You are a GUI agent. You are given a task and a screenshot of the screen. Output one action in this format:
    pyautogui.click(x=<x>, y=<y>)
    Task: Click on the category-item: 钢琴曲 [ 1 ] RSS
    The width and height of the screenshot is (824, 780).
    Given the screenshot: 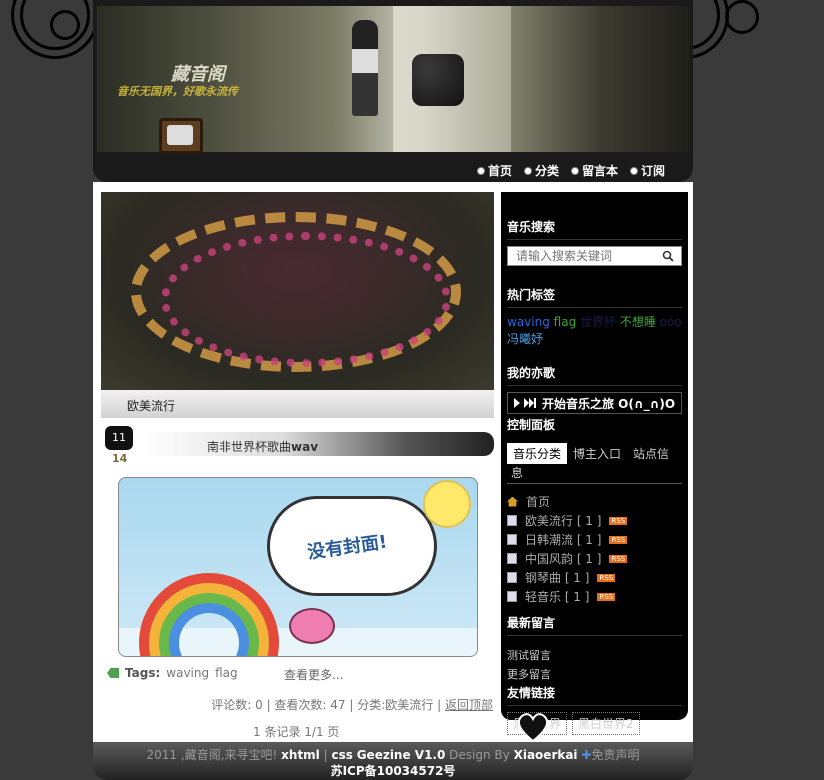 What is the action you would take?
    pyautogui.click(x=594, y=577)
    